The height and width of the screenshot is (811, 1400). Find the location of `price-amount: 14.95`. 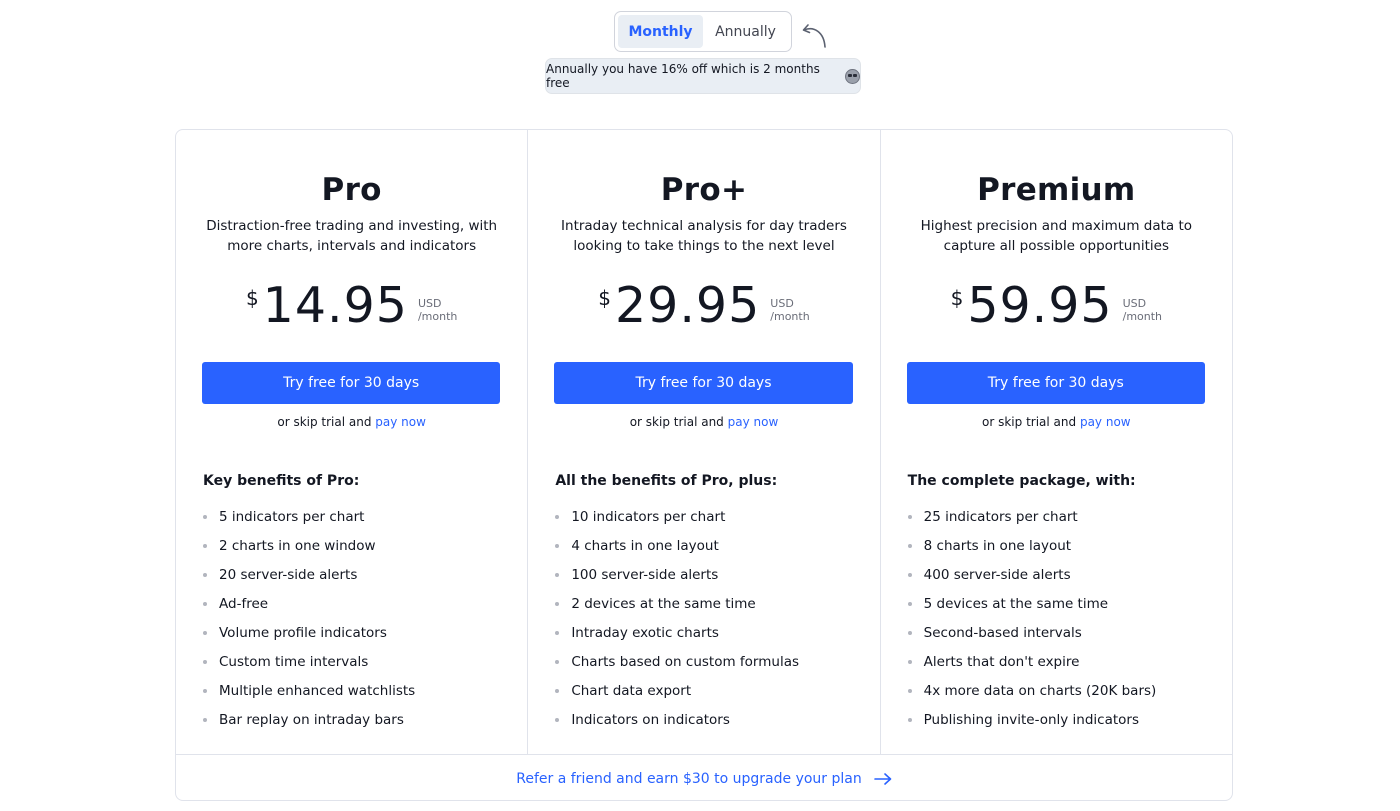

price-amount: 14.95 is located at coordinates (335, 305).